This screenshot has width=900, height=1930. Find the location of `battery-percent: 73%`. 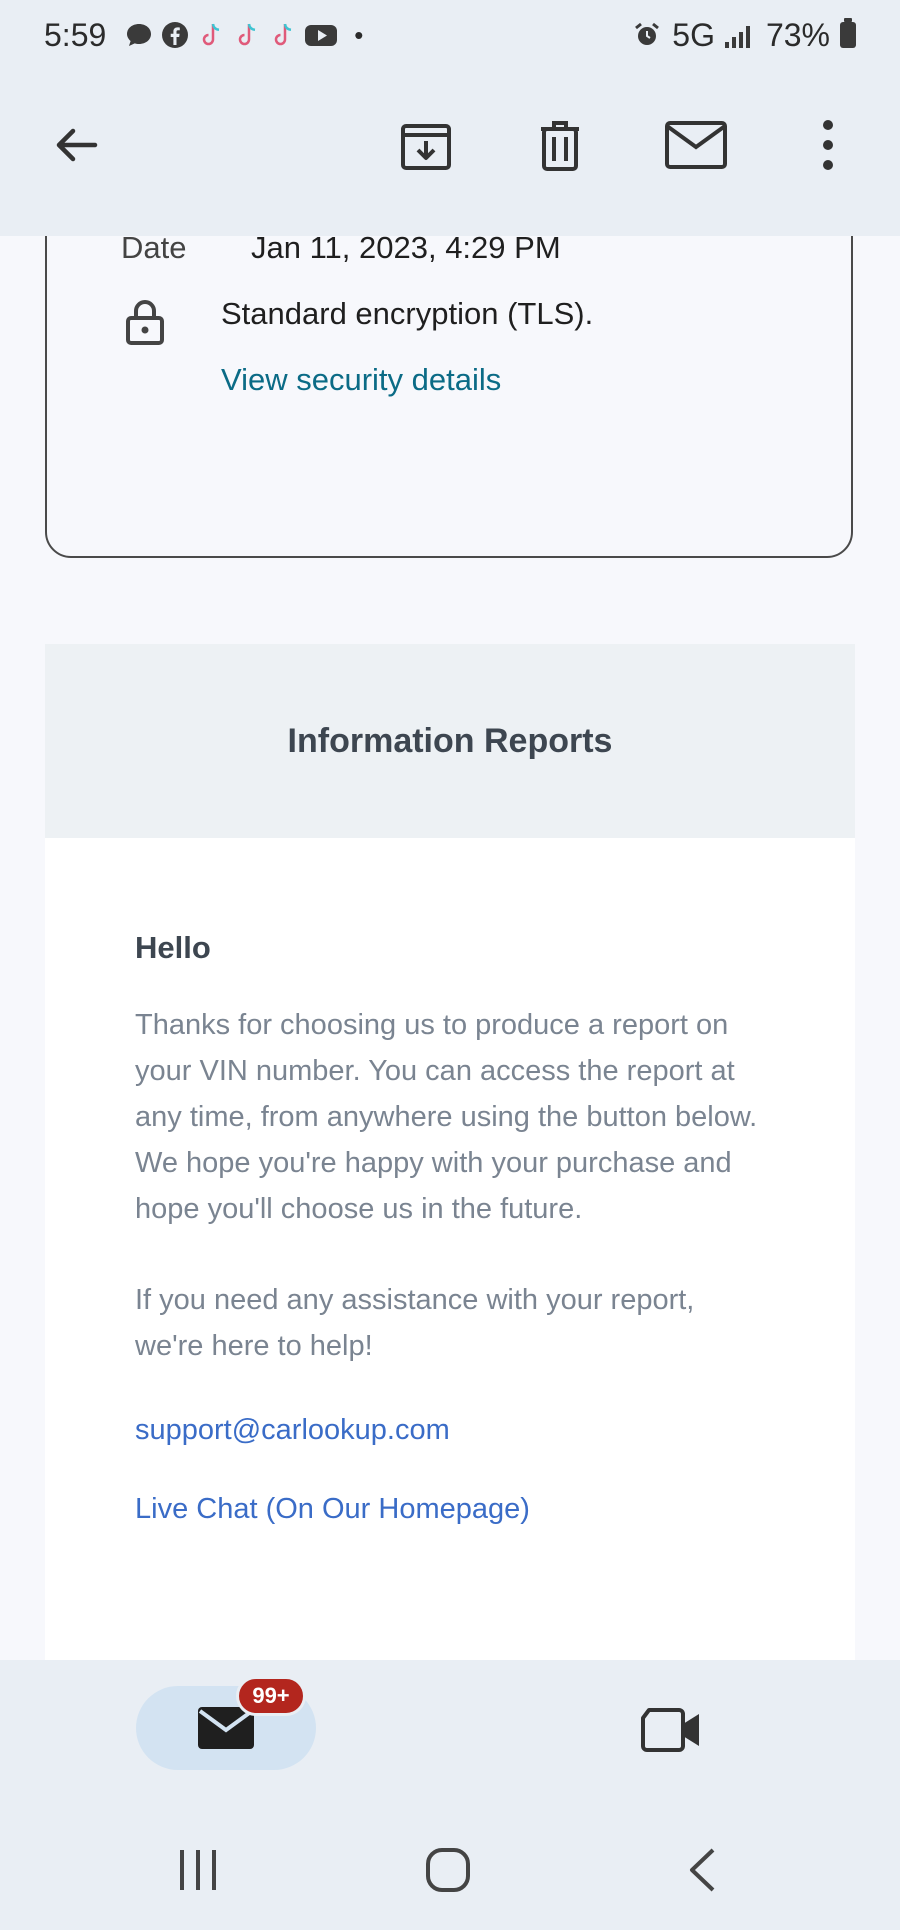

battery-percent: 73% is located at coordinates (797, 34).